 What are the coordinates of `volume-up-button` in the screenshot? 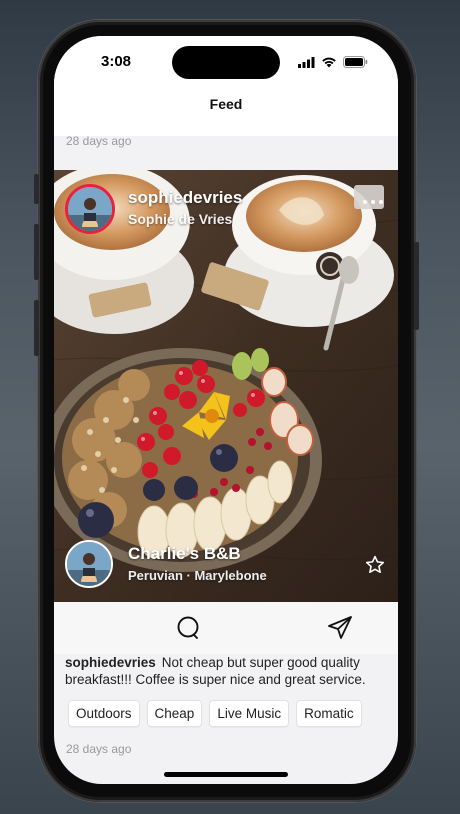 It's located at (36, 252).